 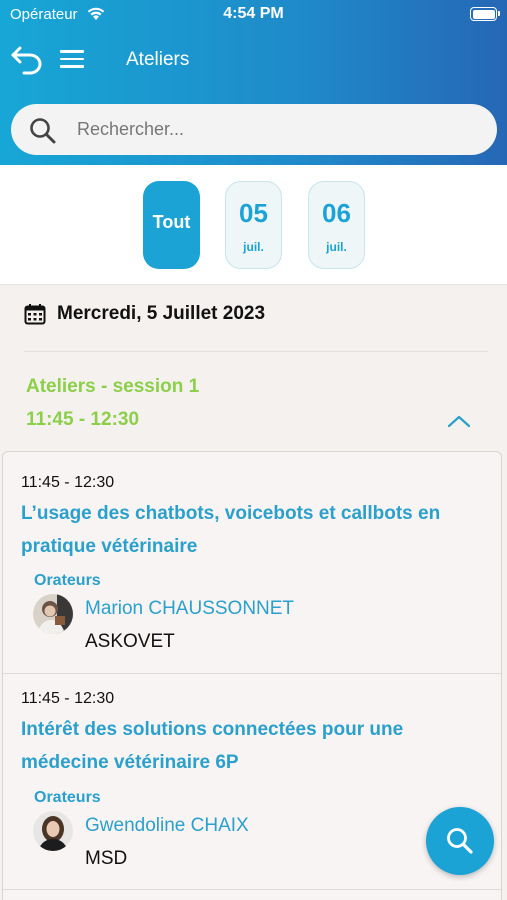 What do you see at coordinates (459, 421) in the screenshot?
I see `chevron-up-icon` at bounding box center [459, 421].